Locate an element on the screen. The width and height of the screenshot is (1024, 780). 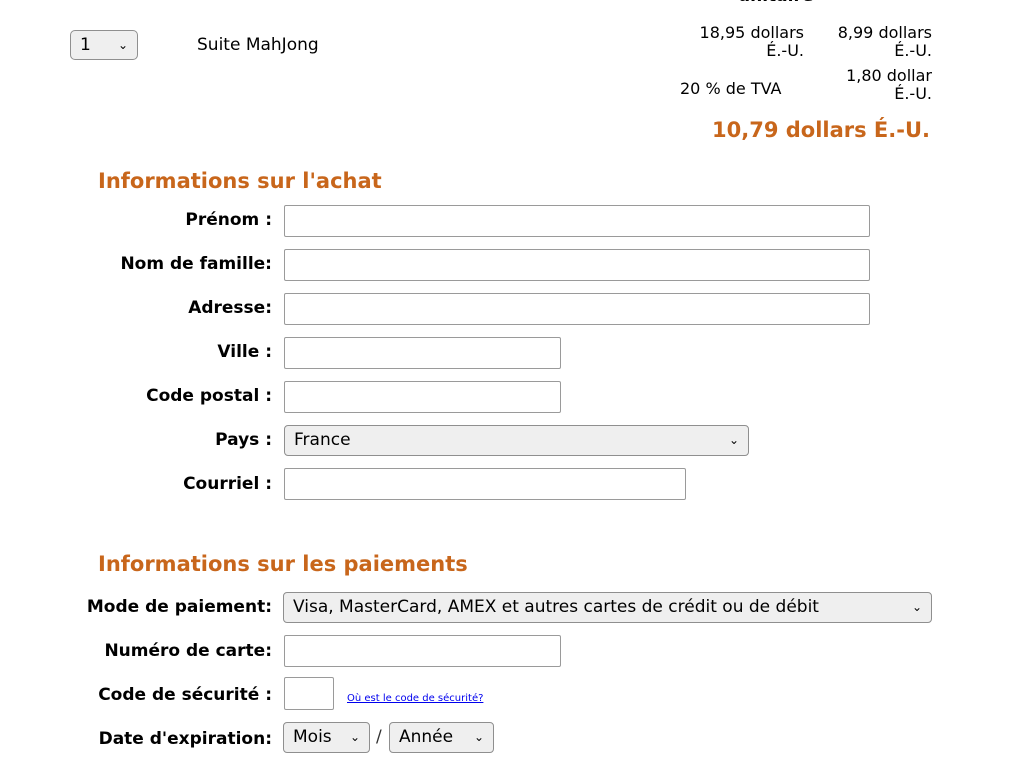
expiry-month-select: Mois ⌄ is located at coordinates (326, 737).